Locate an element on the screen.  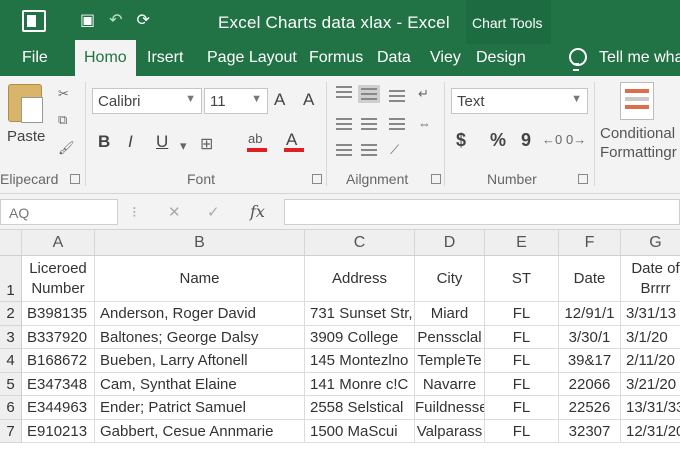
address-cell: 141 Monre c!C is located at coordinates (360, 384).